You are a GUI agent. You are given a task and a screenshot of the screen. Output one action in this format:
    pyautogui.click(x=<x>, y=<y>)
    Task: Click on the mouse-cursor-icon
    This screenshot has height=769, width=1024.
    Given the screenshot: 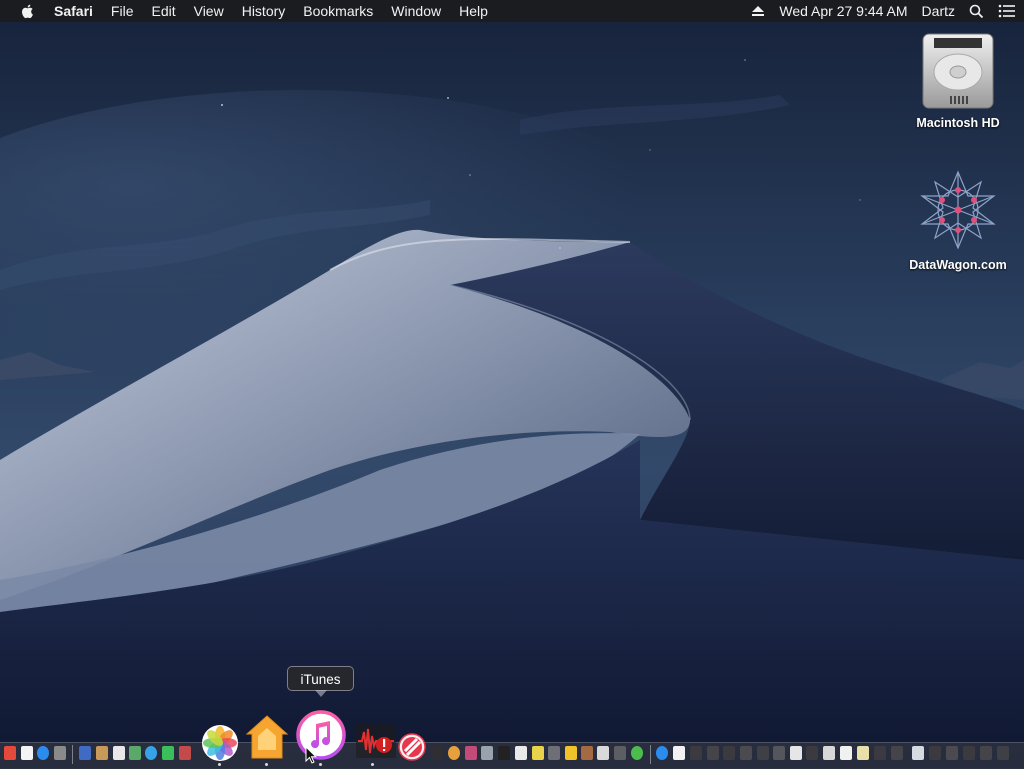 What is the action you would take?
    pyautogui.click(x=311, y=755)
    